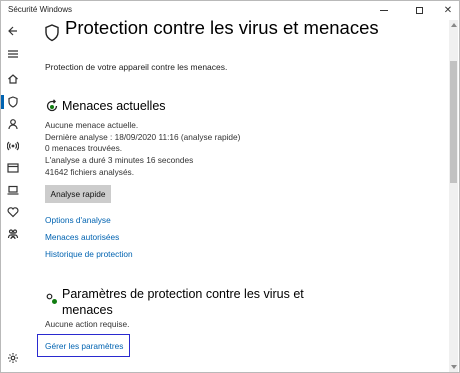 The image size is (460, 373). What do you see at coordinates (119, 160) in the screenshot?
I see `status-line: L'analyse a duré 3 minutes 16 secondes` at bounding box center [119, 160].